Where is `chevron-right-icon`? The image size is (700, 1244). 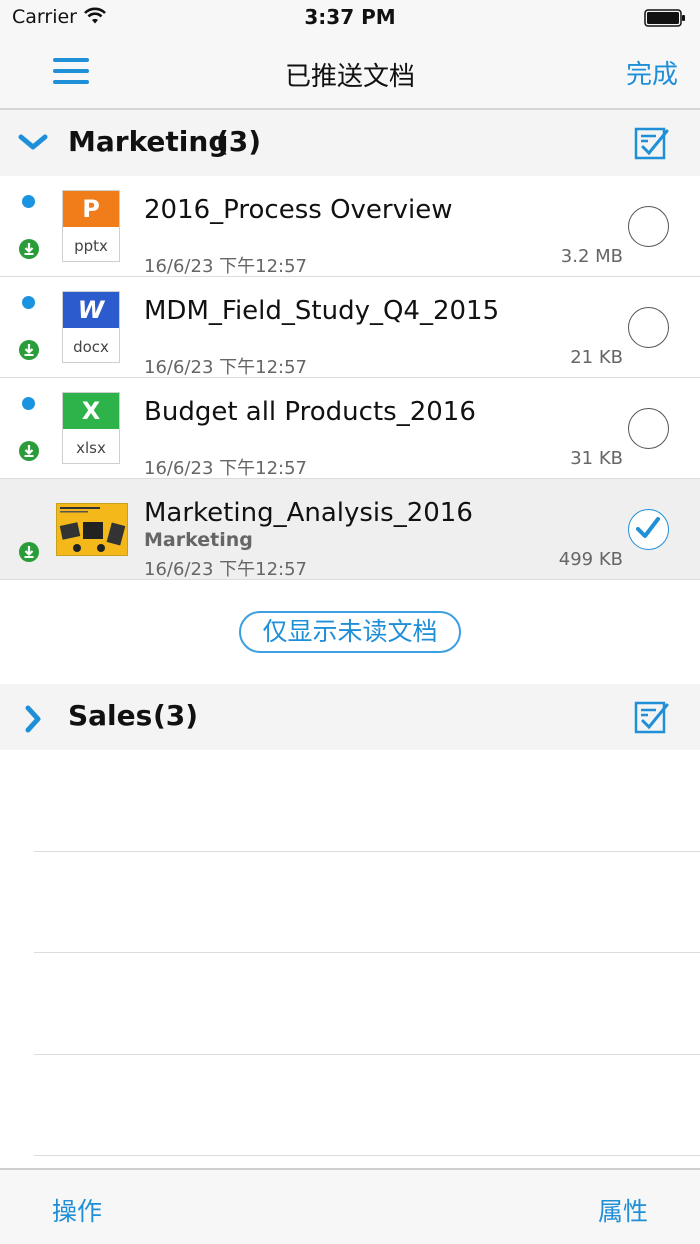
chevron-right-icon is located at coordinates (33, 721).